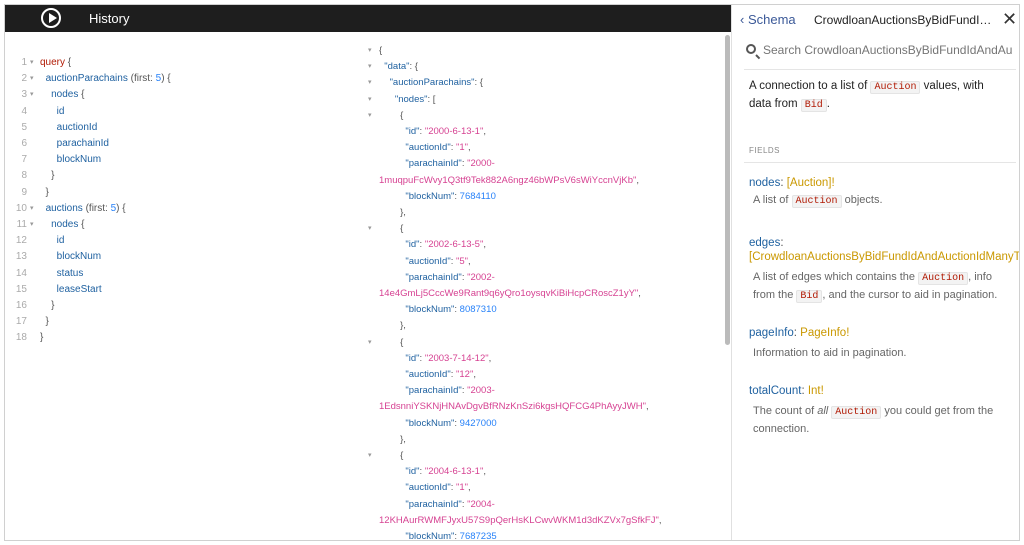 This screenshot has height=545, width=1024. I want to click on result-line: "blockNum": 8087310, so click(438, 309).